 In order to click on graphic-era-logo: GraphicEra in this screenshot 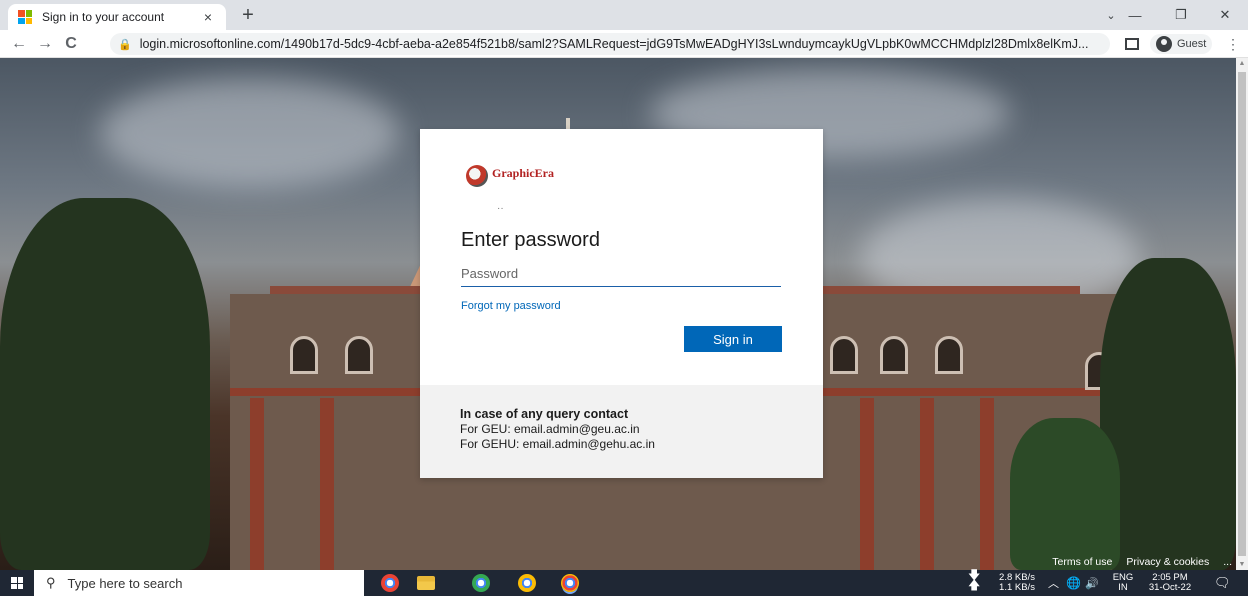, I will do `click(510, 176)`.